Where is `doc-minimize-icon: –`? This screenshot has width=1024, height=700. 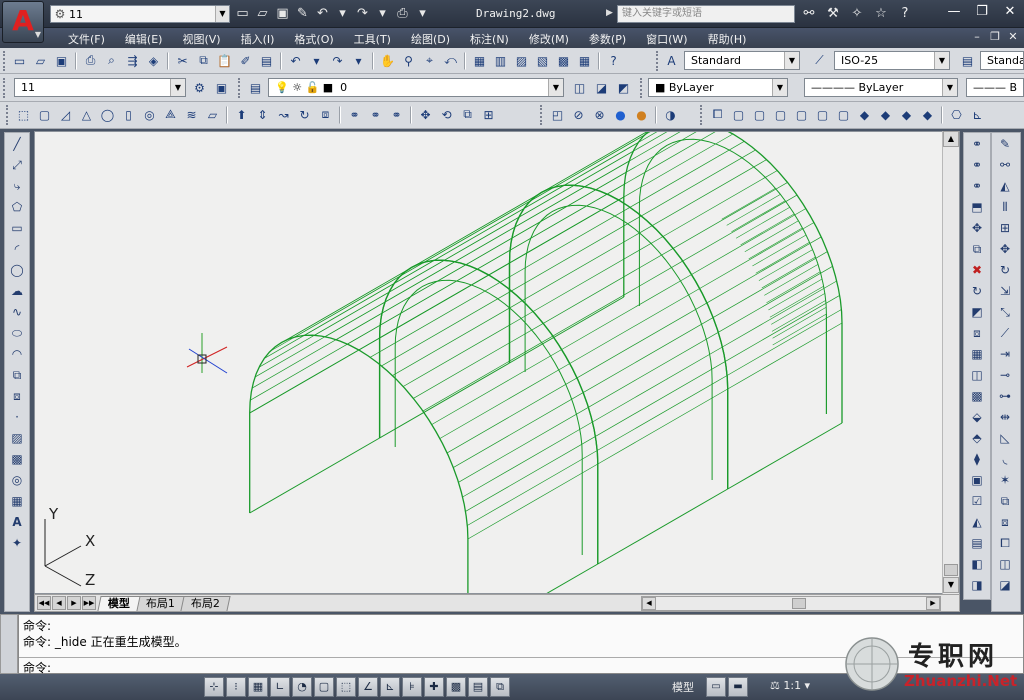
doc-minimize-icon: – is located at coordinates (977, 36).